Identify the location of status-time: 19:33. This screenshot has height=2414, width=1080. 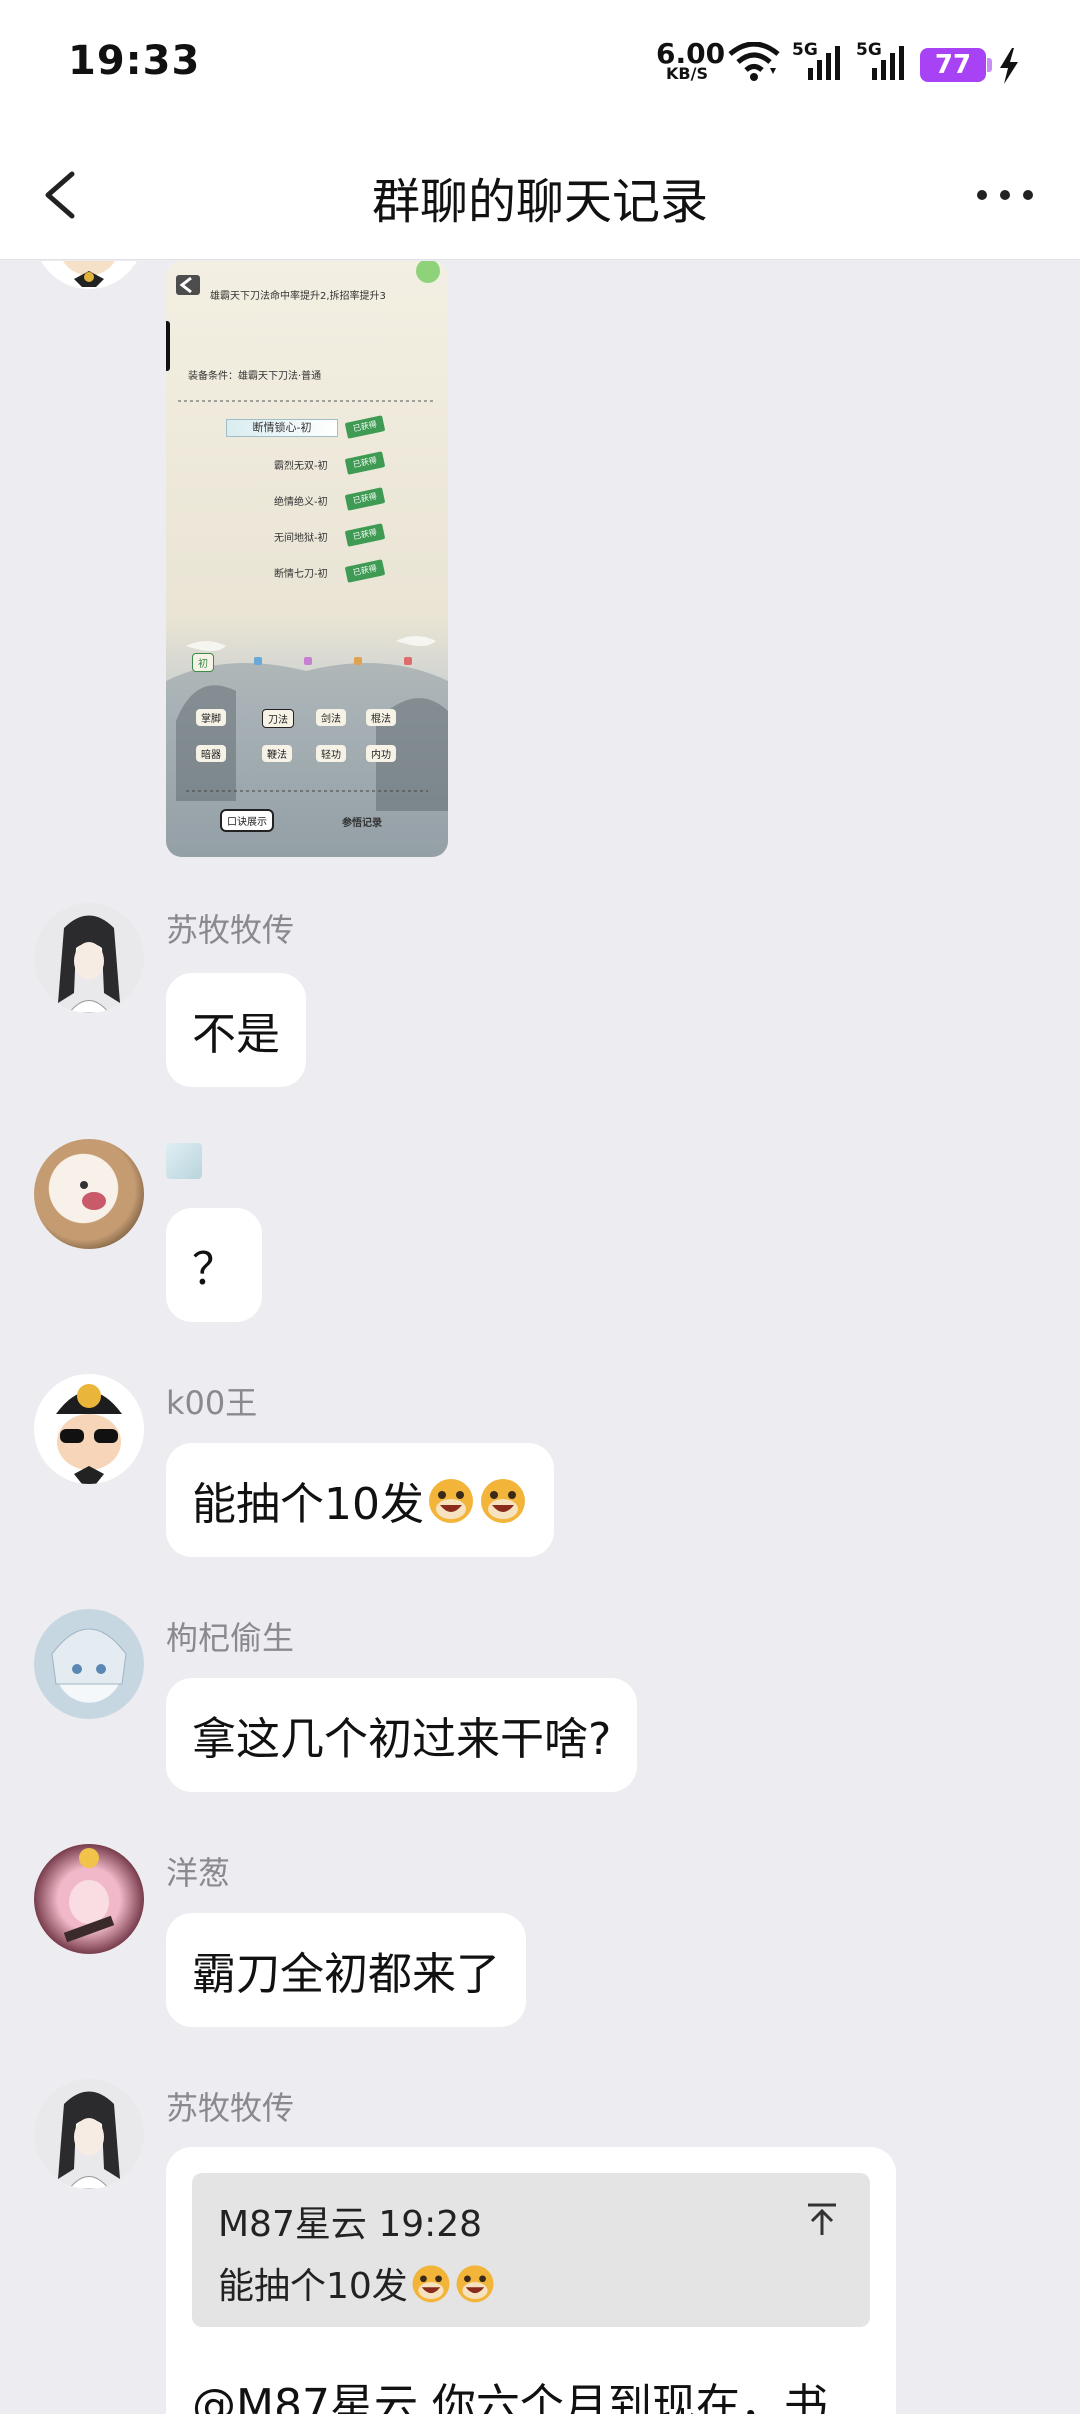
(134, 61).